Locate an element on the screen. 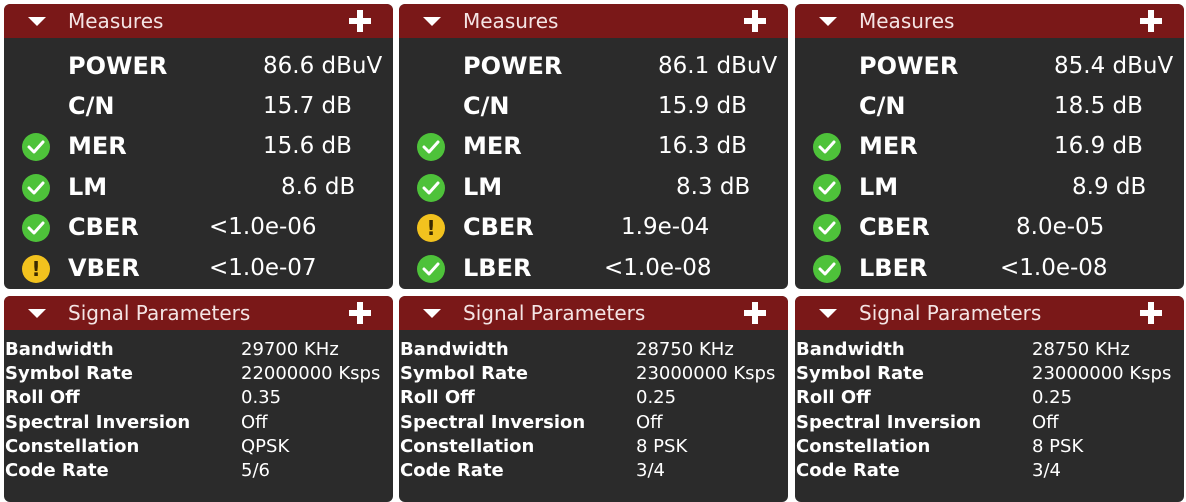 This screenshot has width=1186, height=502. measure-value: 8.9 dB is located at coordinates (1109, 187).